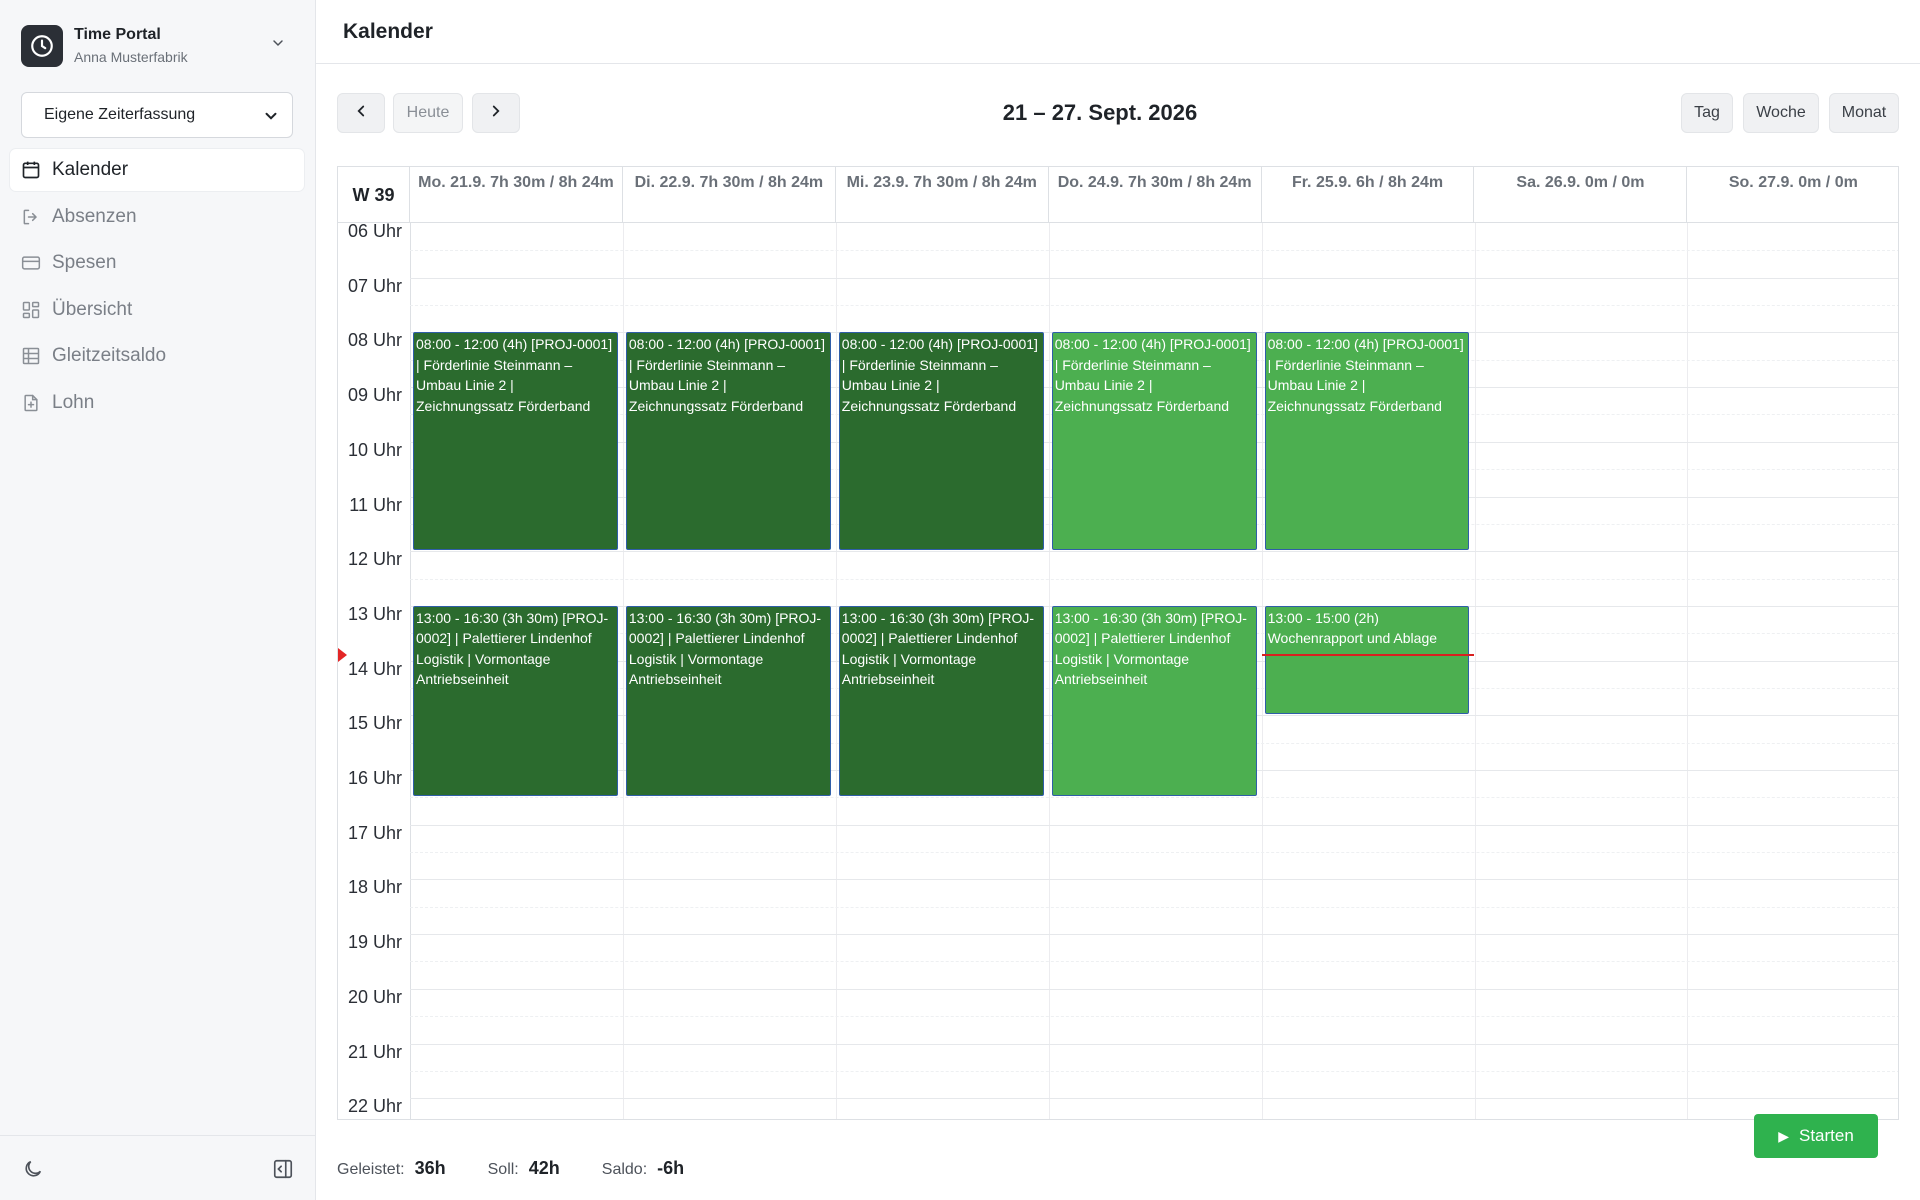 The height and width of the screenshot is (1200, 1920). What do you see at coordinates (374, 231) in the screenshot?
I see `hour-label: 06 Uhr` at bounding box center [374, 231].